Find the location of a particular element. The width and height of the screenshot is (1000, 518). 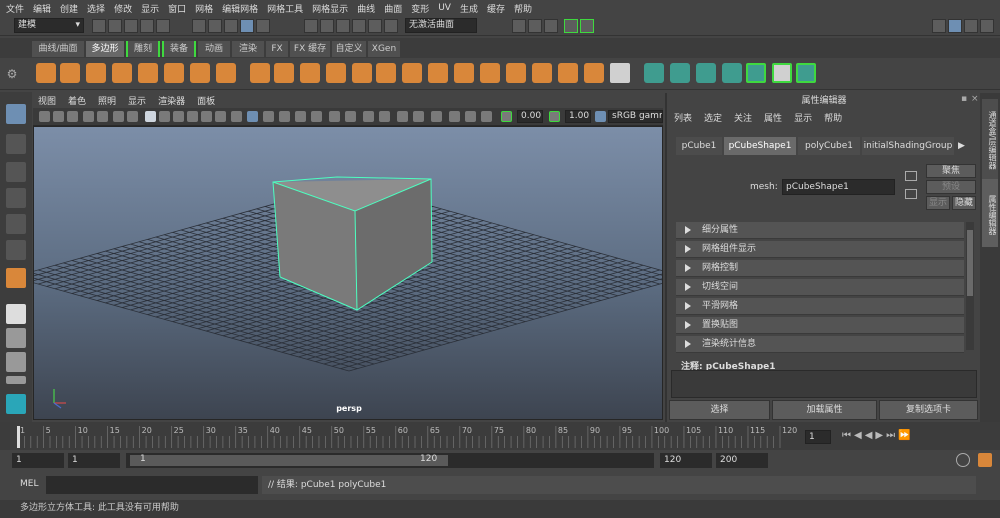

poly-cube-icon is located at coordinates (70, 73).